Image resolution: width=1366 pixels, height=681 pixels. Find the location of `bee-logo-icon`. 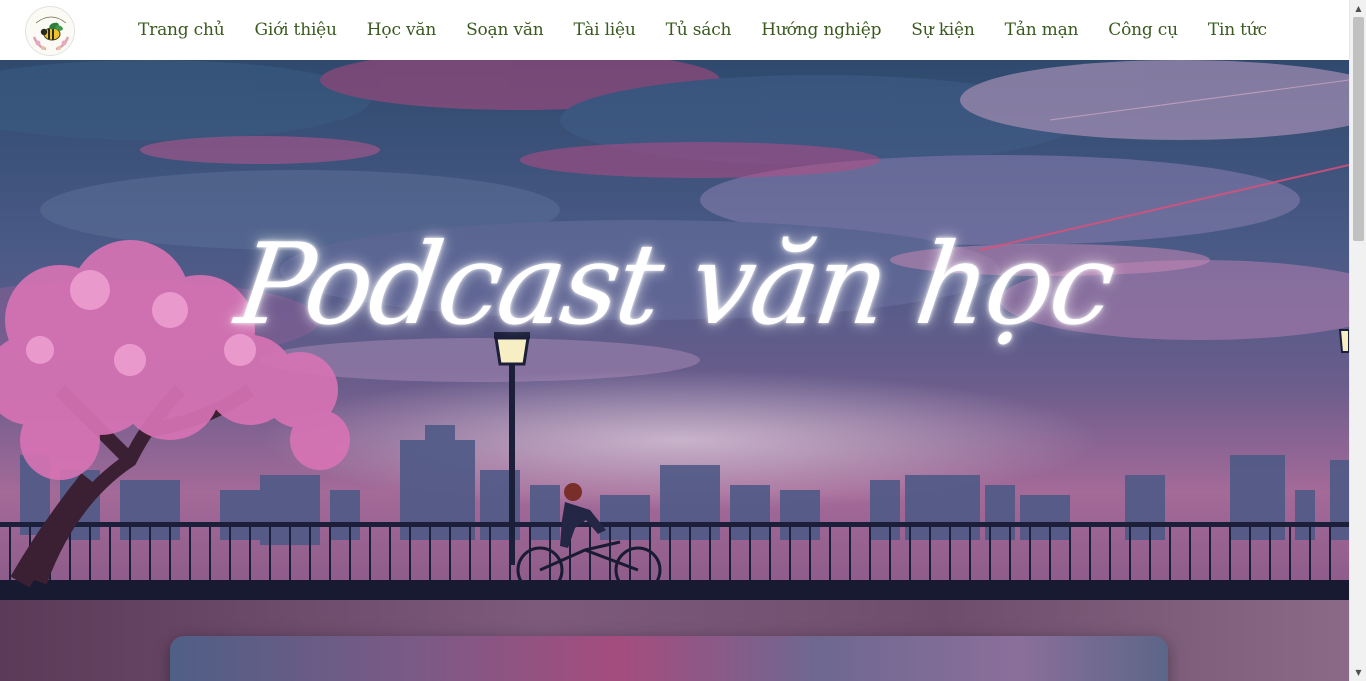

bee-logo-icon is located at coordinates (51, 32).